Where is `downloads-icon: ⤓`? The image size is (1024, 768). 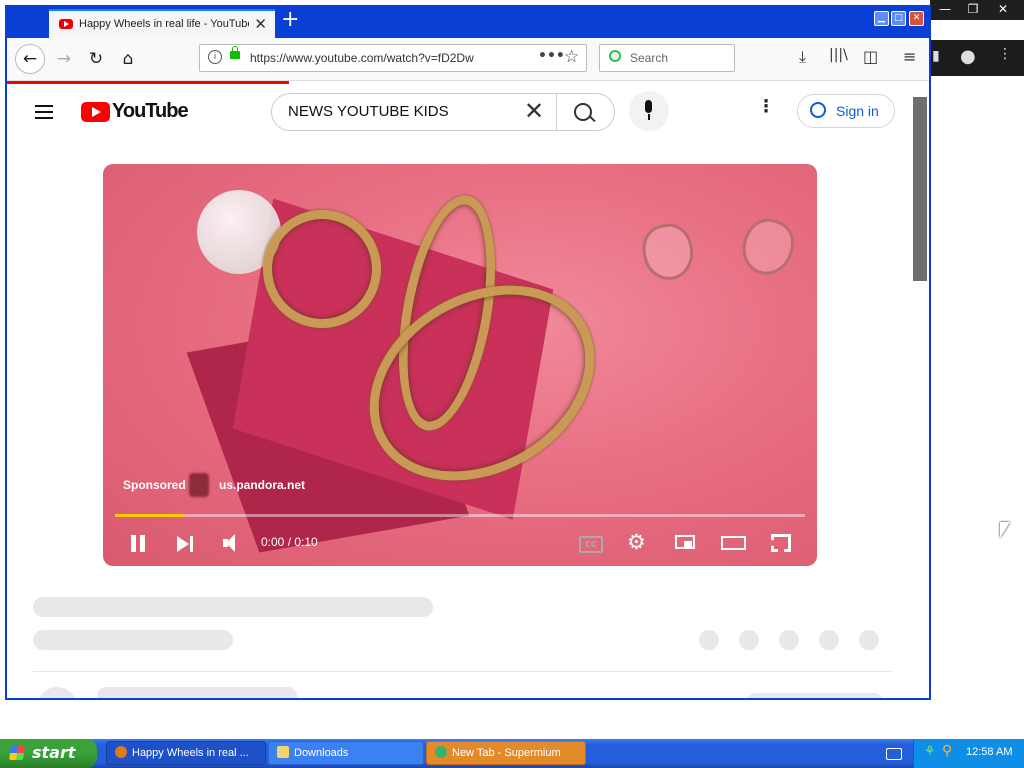 downloads-icon: ⤓ is located at coordinates (802, 57).